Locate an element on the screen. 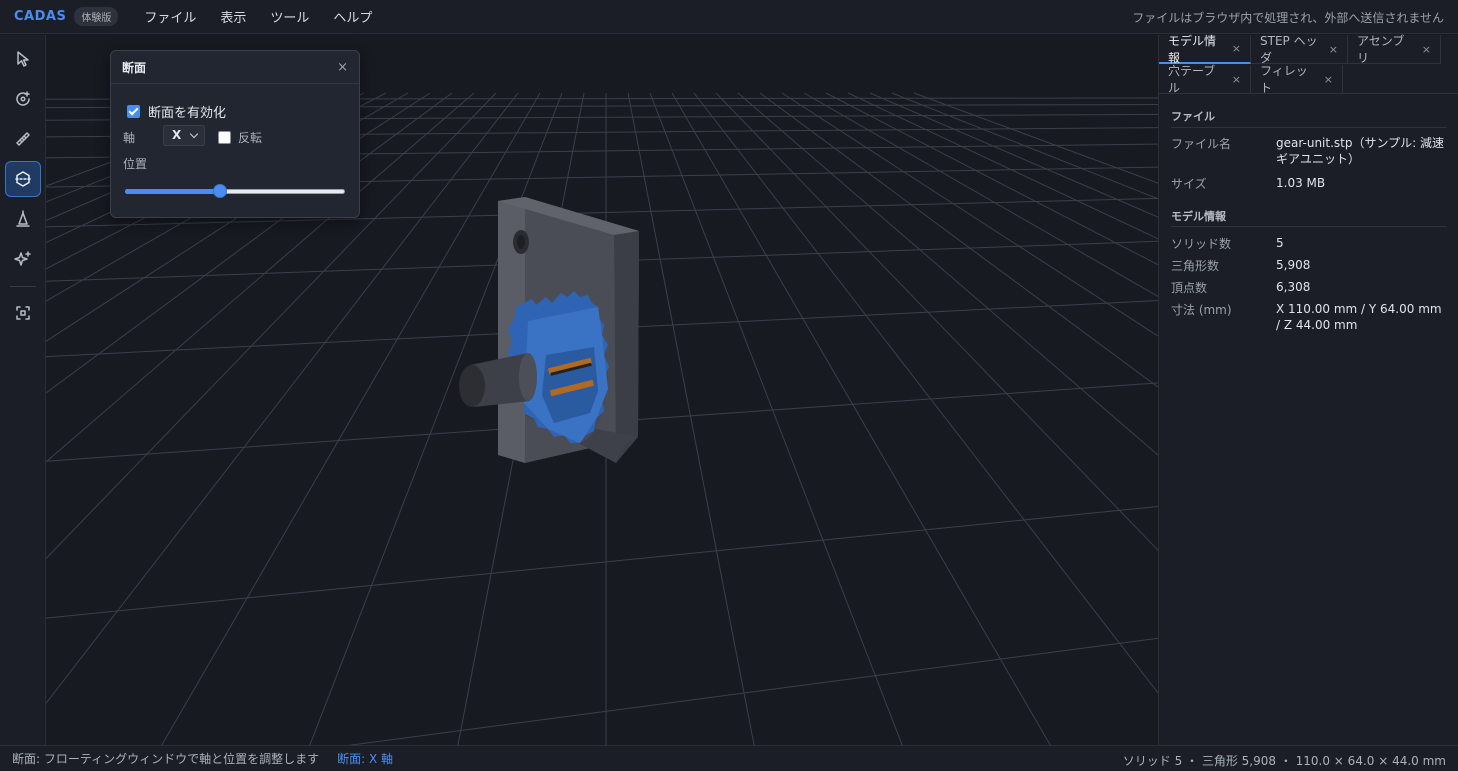  left-toolbar is located at coordinates (23, 390).